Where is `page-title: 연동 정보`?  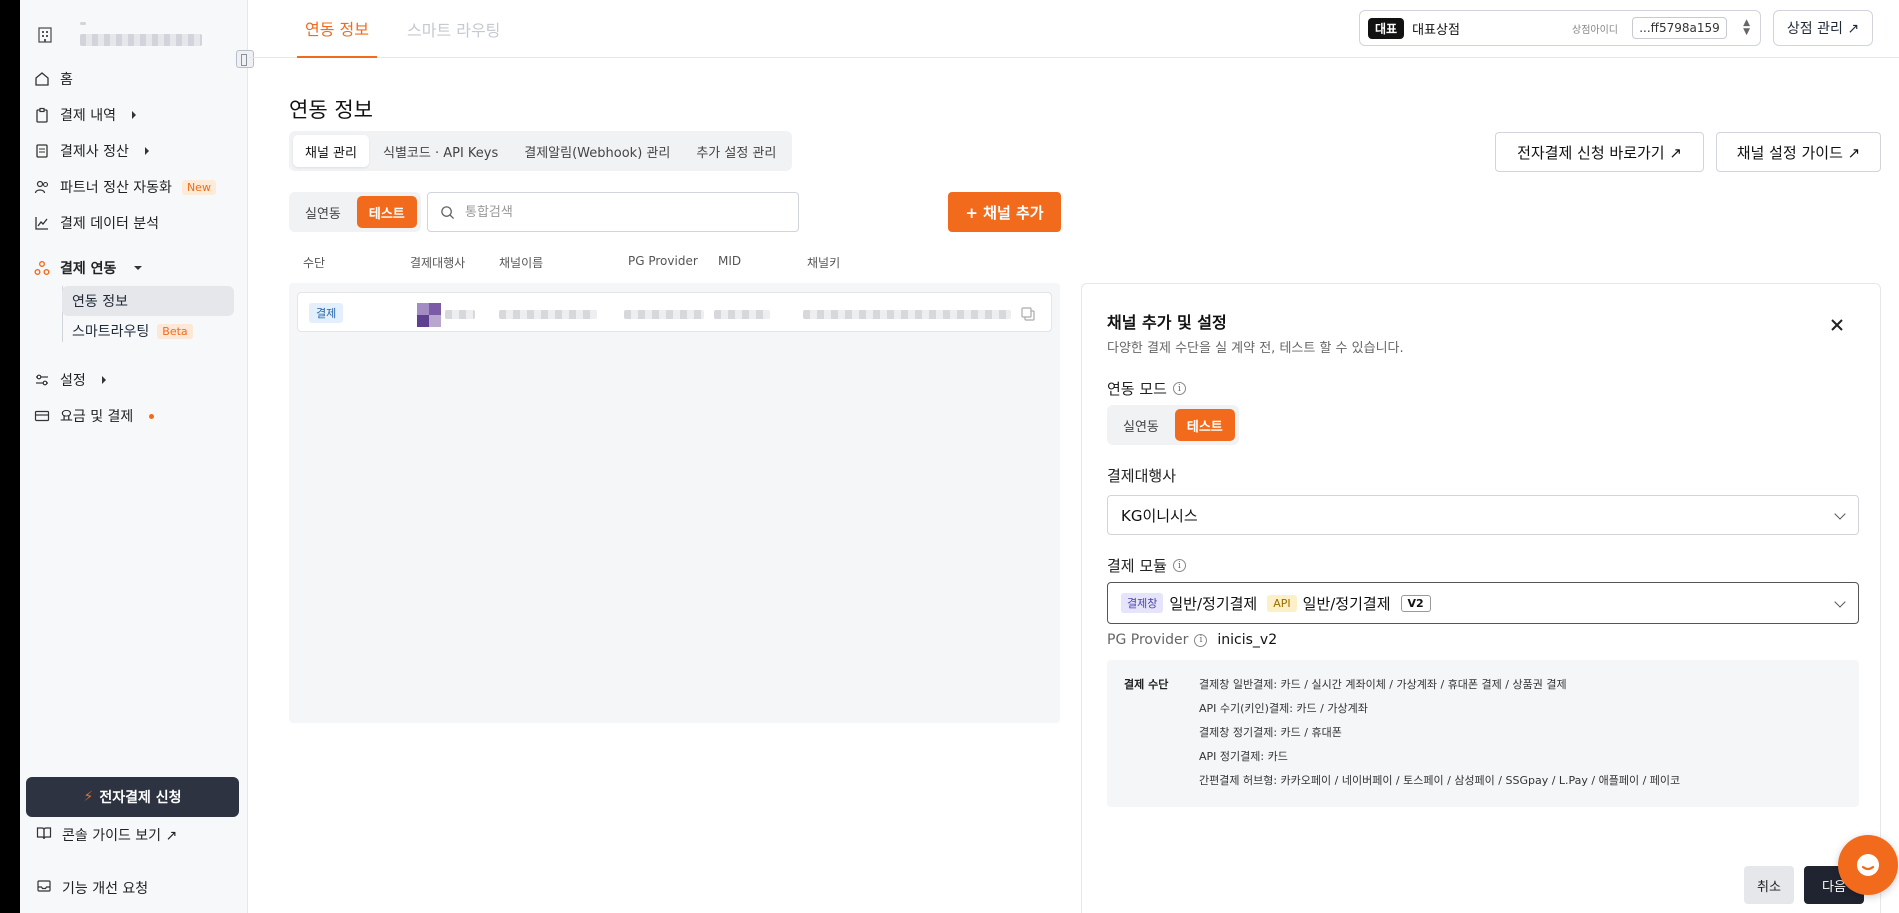
page-title: 연동 정보 is located at coordinates (331, 110).